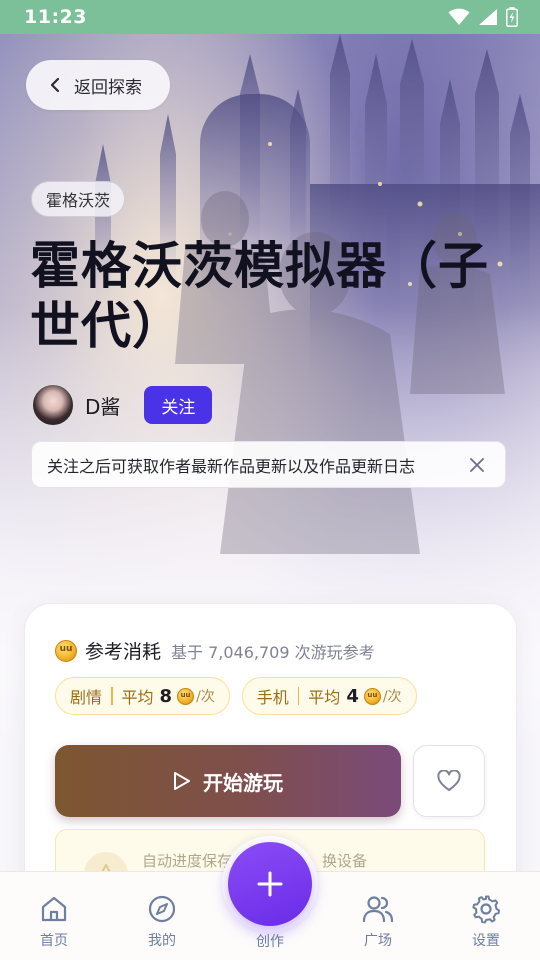 The width and height of the screenshot is (540, 960). I want to click on follow-button: 关注, so click(178, 405).